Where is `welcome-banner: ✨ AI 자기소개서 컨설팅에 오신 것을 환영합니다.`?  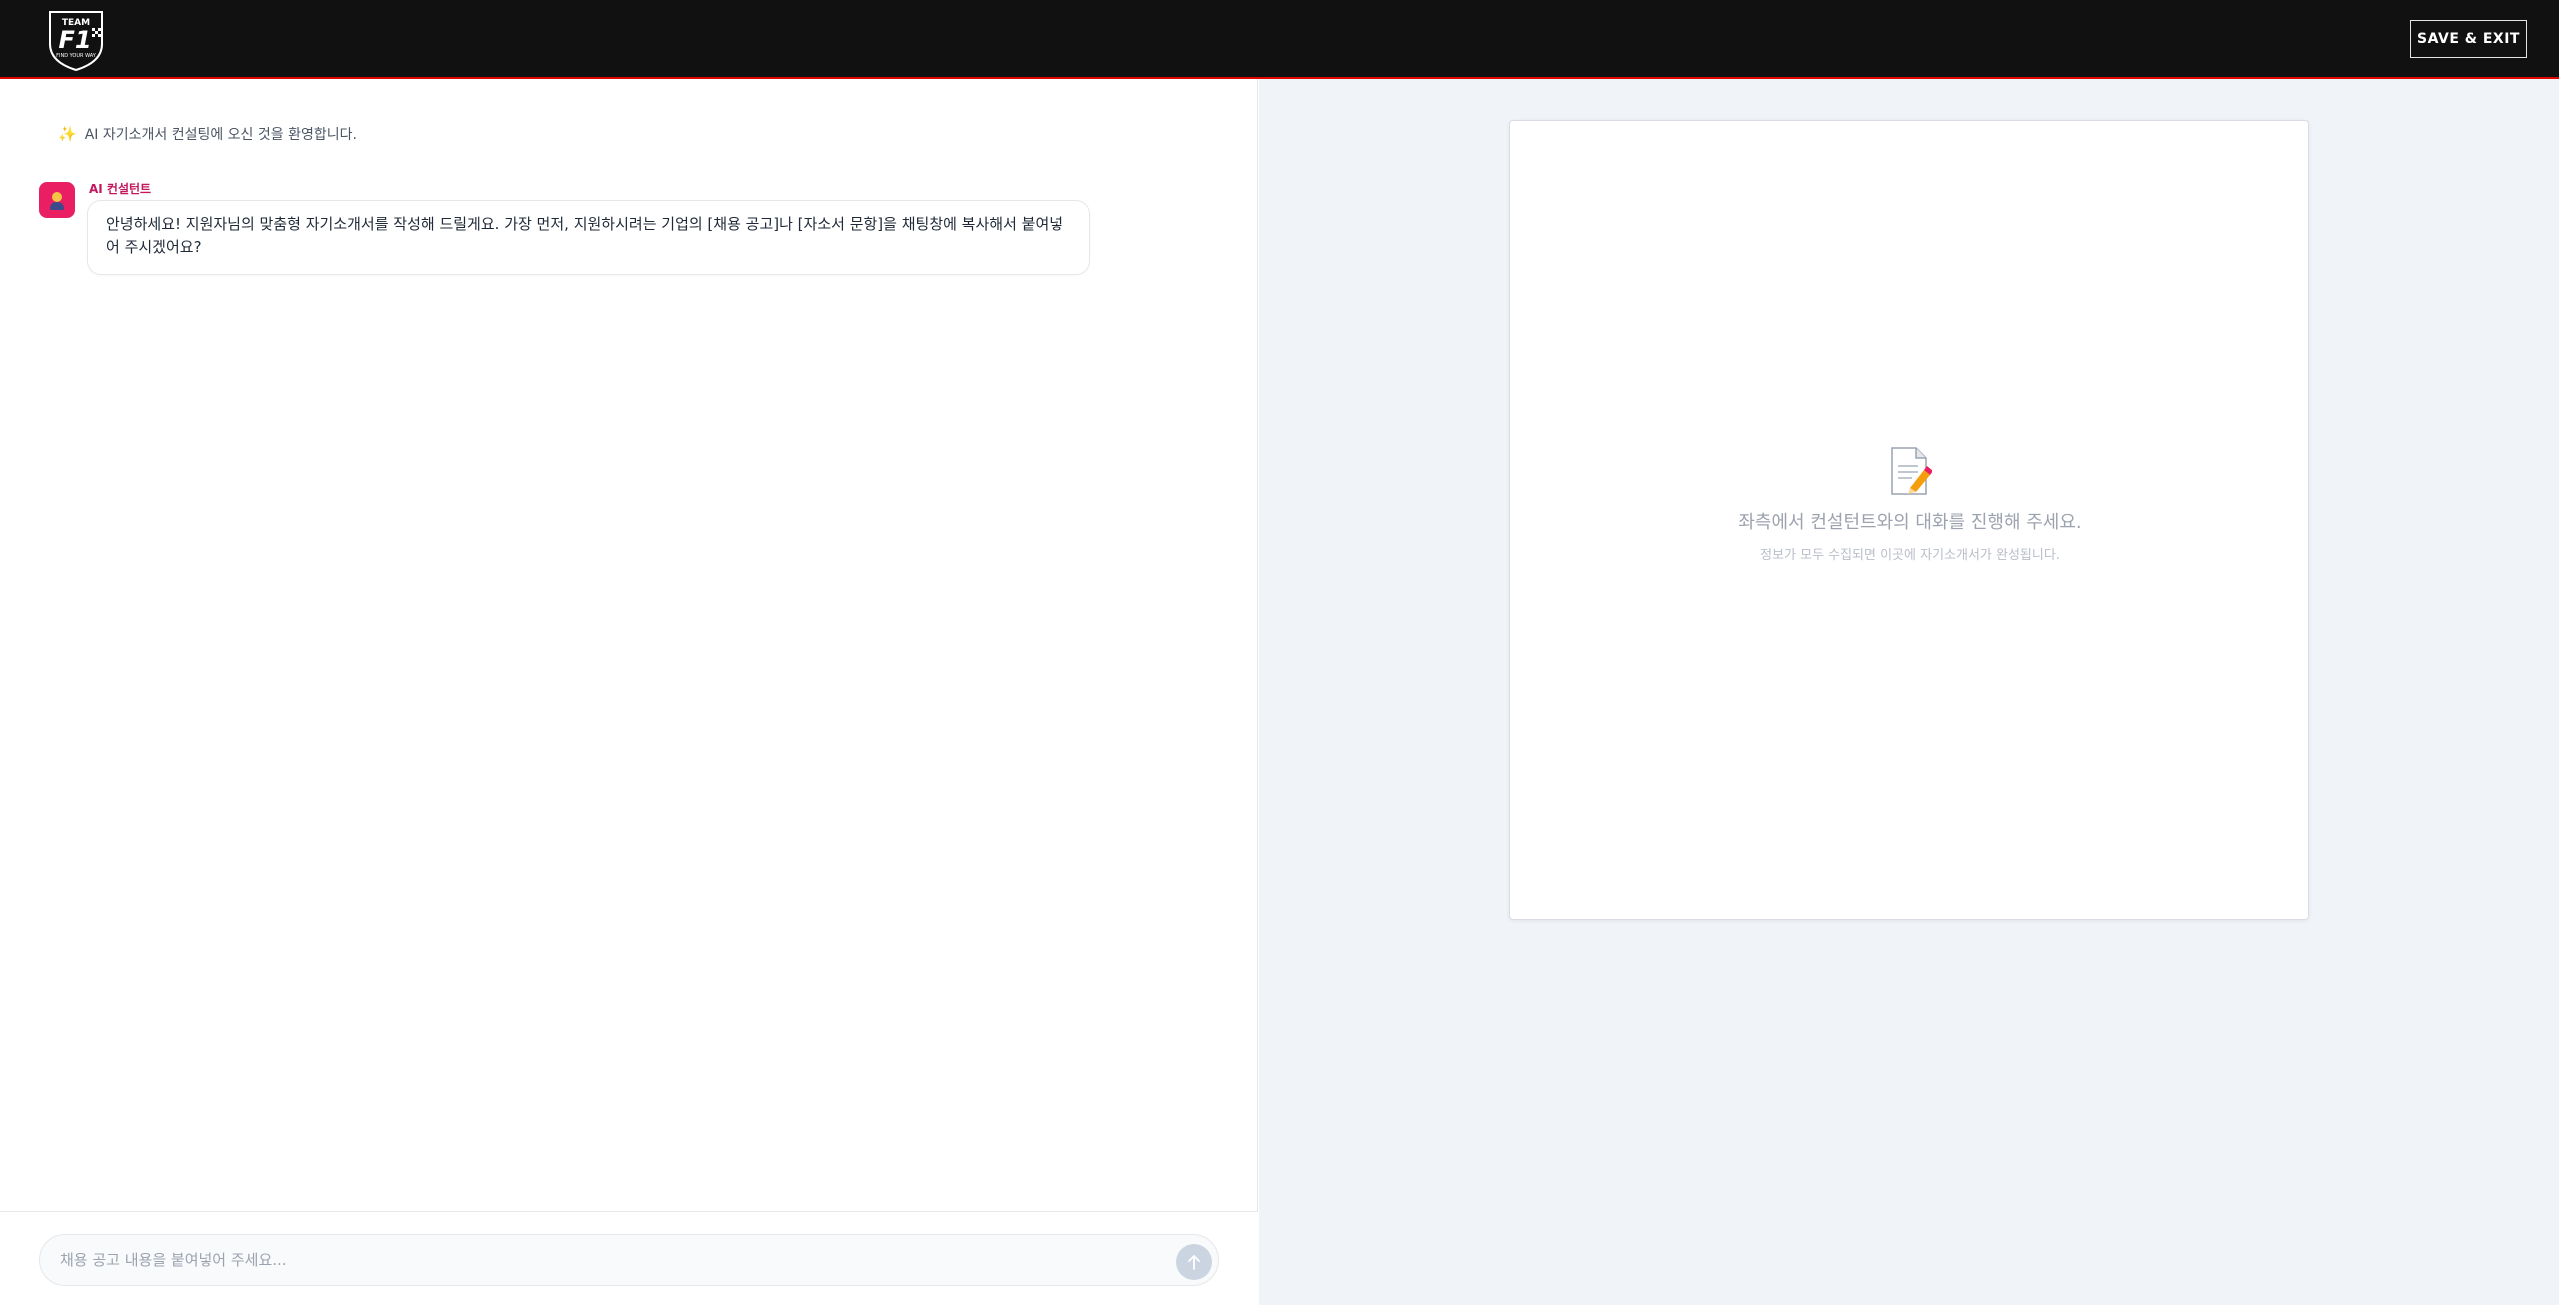
welcome-banner: ✨ AI 자기소개서 컨설팅에 오신 것을 환영합니다. is located at coordinates (207, 134).